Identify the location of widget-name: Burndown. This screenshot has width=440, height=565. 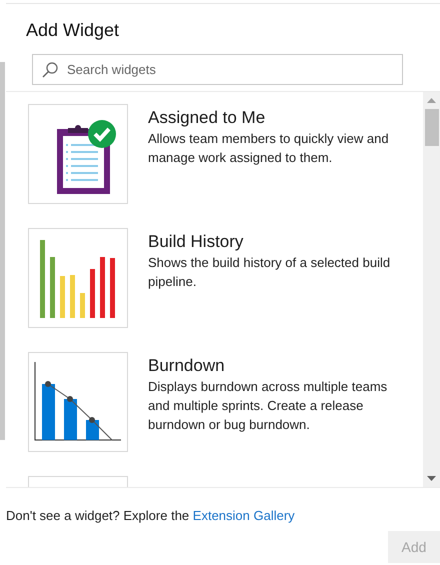
(270, 366).